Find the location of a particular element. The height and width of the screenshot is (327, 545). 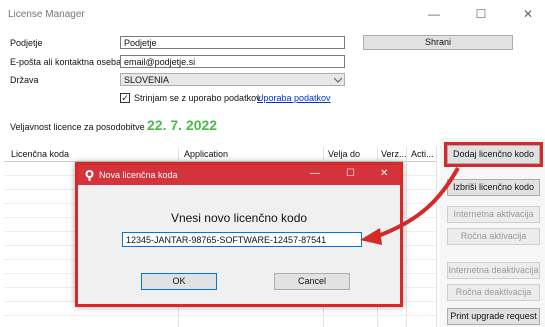

window-title: License Manager is located at coordinates (46, 14).